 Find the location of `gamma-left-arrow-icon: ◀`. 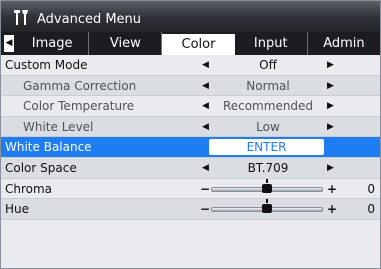

gamma-left-arrow-icon: ◀ is located at coordinates (205, 86).